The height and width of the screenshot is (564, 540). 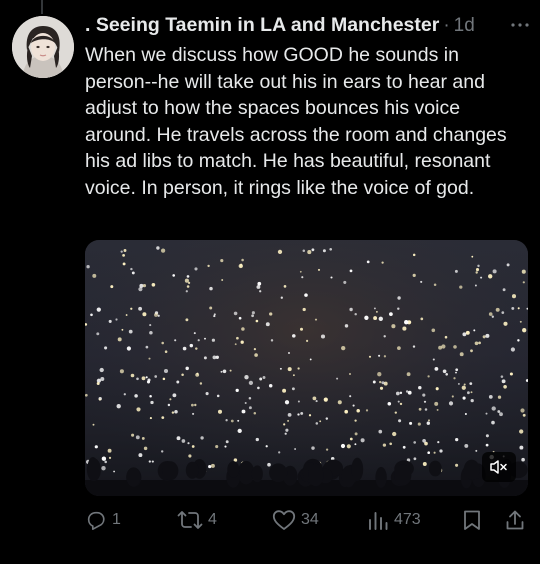 I want to click on reply-button: 1, so click(x=103, y=520).